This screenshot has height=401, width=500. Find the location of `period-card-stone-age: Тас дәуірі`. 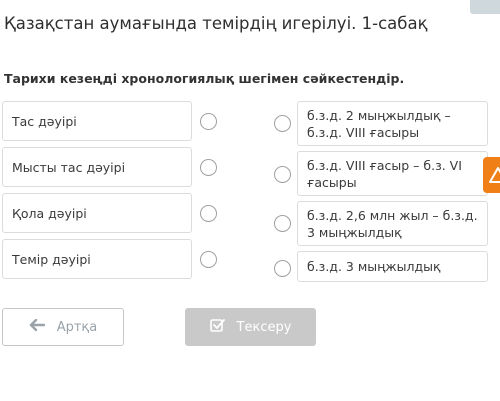

period-card-stone-age: Тас дәуірі is located at coordinates (97, 121).